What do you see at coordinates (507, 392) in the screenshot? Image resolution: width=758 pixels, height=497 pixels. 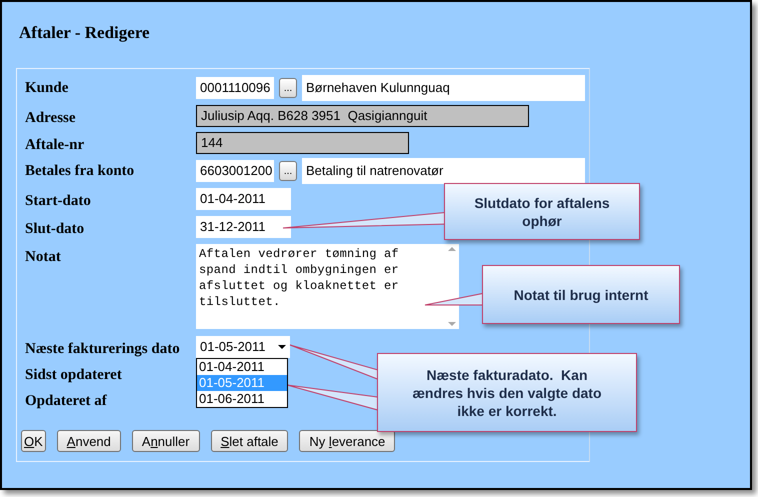 I see `callout: Næste fakturadato. Kan ændres hvis den valgte dato ikke er korrekt.` at bounding box center [507, 392].